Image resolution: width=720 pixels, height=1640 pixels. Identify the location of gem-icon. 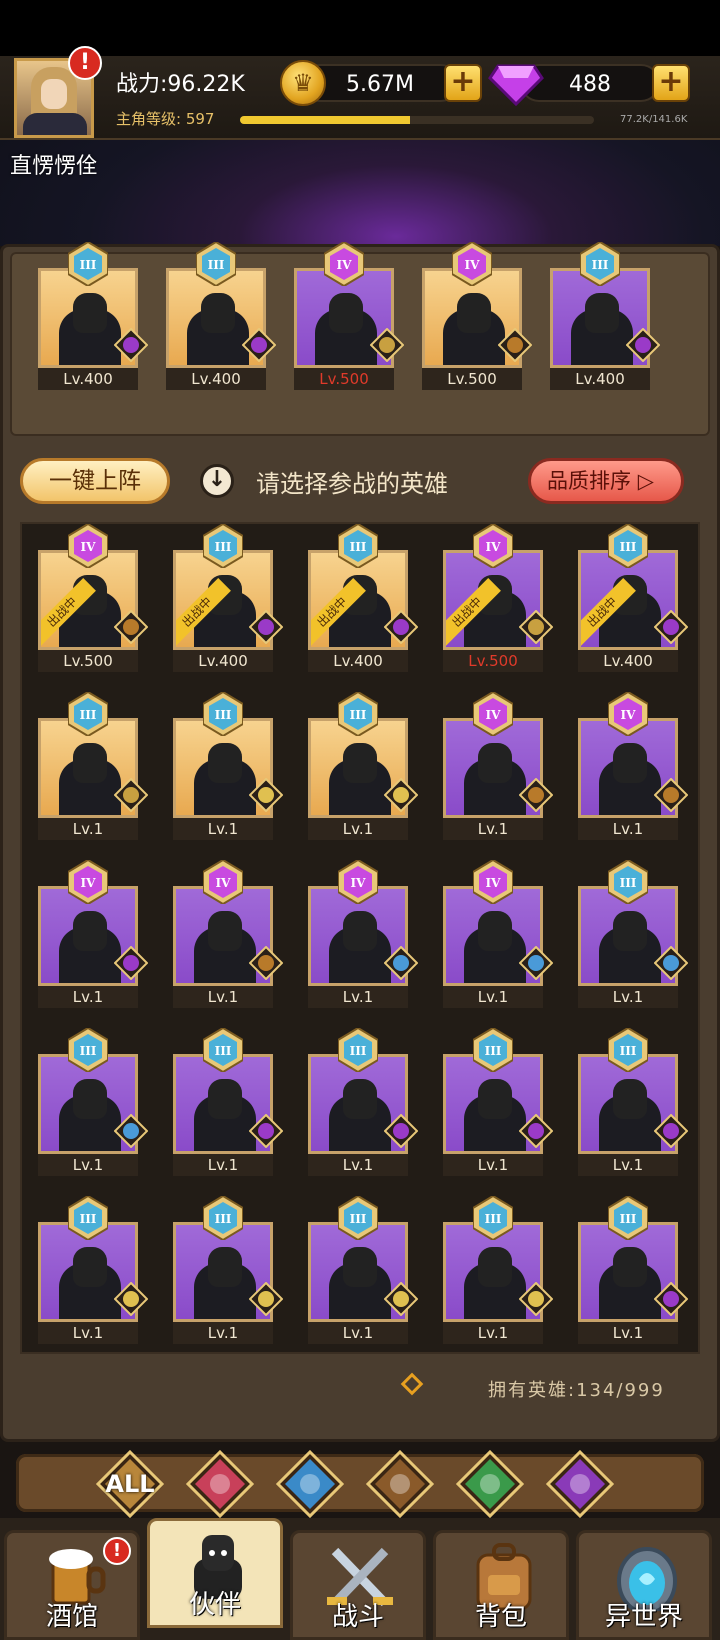
(516, 85).